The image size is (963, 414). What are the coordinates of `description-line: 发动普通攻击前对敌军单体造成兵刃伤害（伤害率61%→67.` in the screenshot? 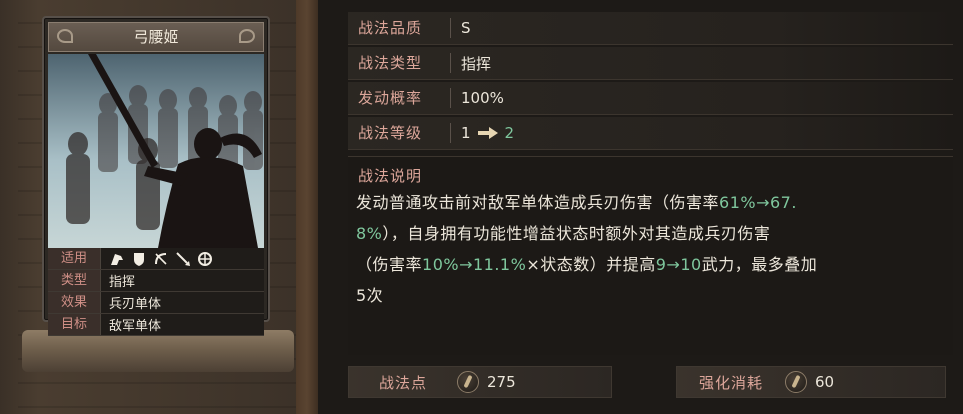 It's located at (651, 202).